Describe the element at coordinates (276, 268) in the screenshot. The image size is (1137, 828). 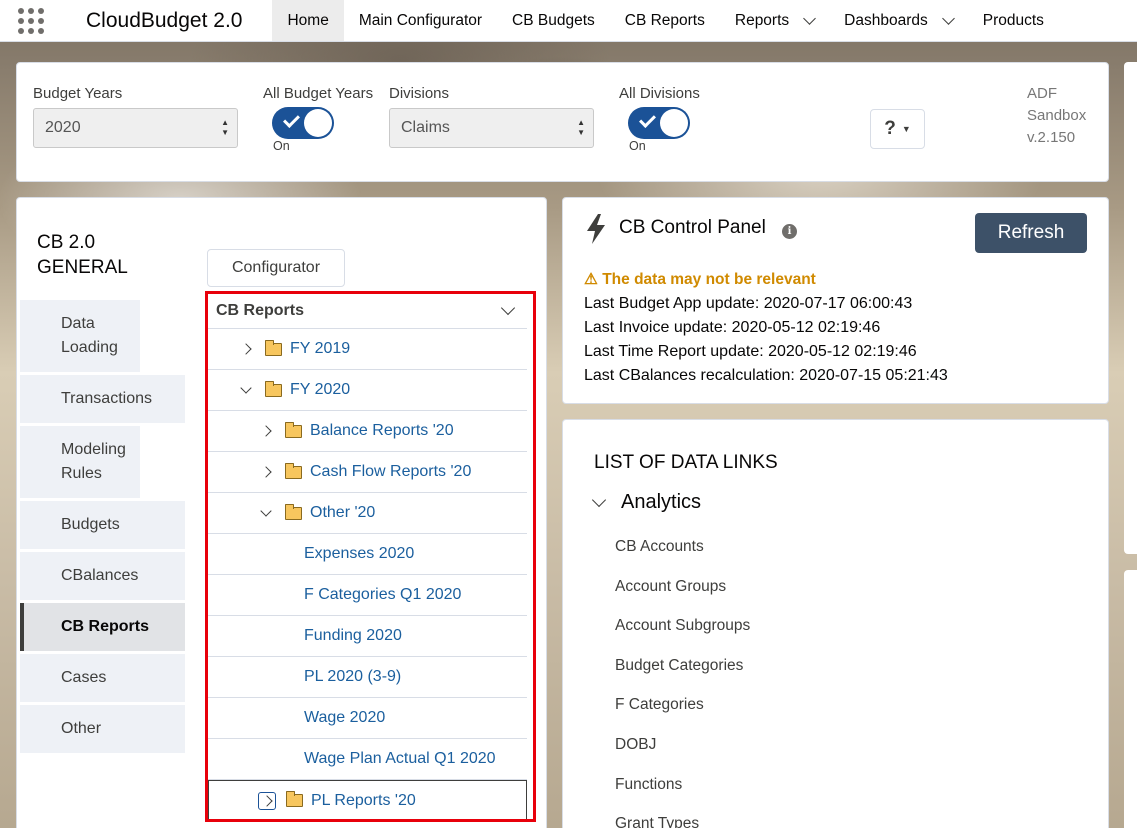
I see `configurator-button: Configurator` at that location.